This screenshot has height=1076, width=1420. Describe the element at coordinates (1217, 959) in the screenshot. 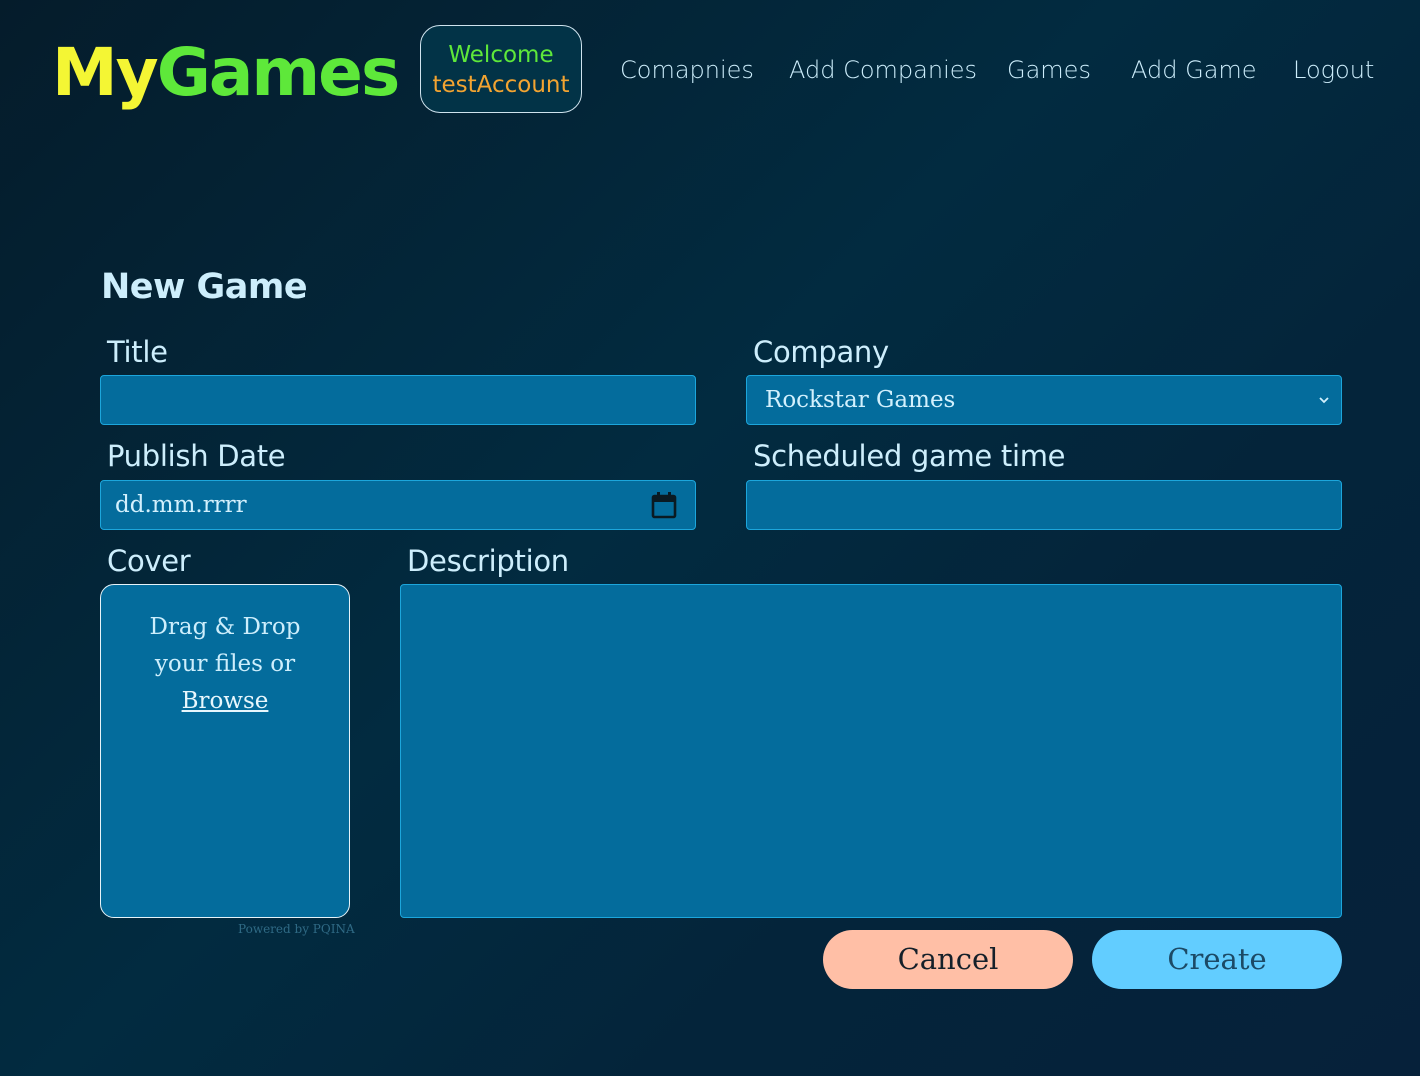

I see `create-button: Create` at that location.